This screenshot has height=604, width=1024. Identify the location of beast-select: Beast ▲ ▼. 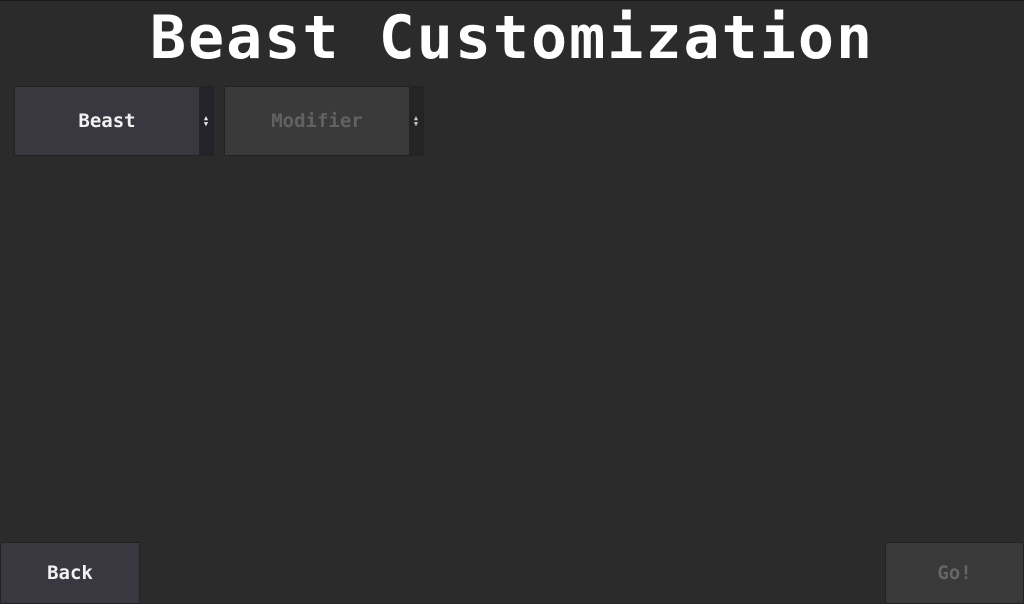
(114, 121).